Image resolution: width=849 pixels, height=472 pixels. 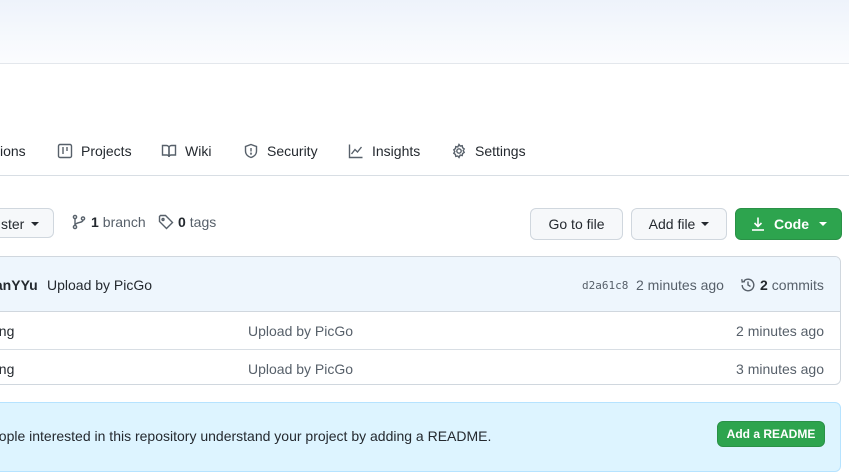 I want to click on tag-label: tags, so click(x=203, y=222).